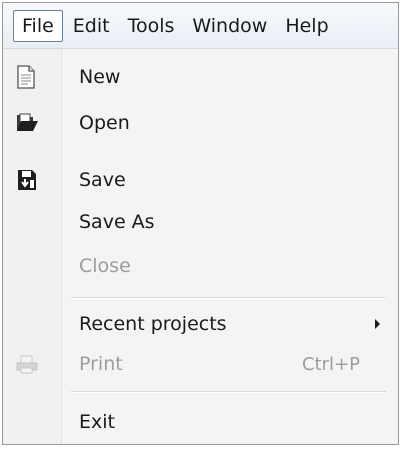 Image resolution: width=403 pixels, height=449 pixels. I want to click on menu-item-recent-projects-label: Recent projects, so click(153, 324).